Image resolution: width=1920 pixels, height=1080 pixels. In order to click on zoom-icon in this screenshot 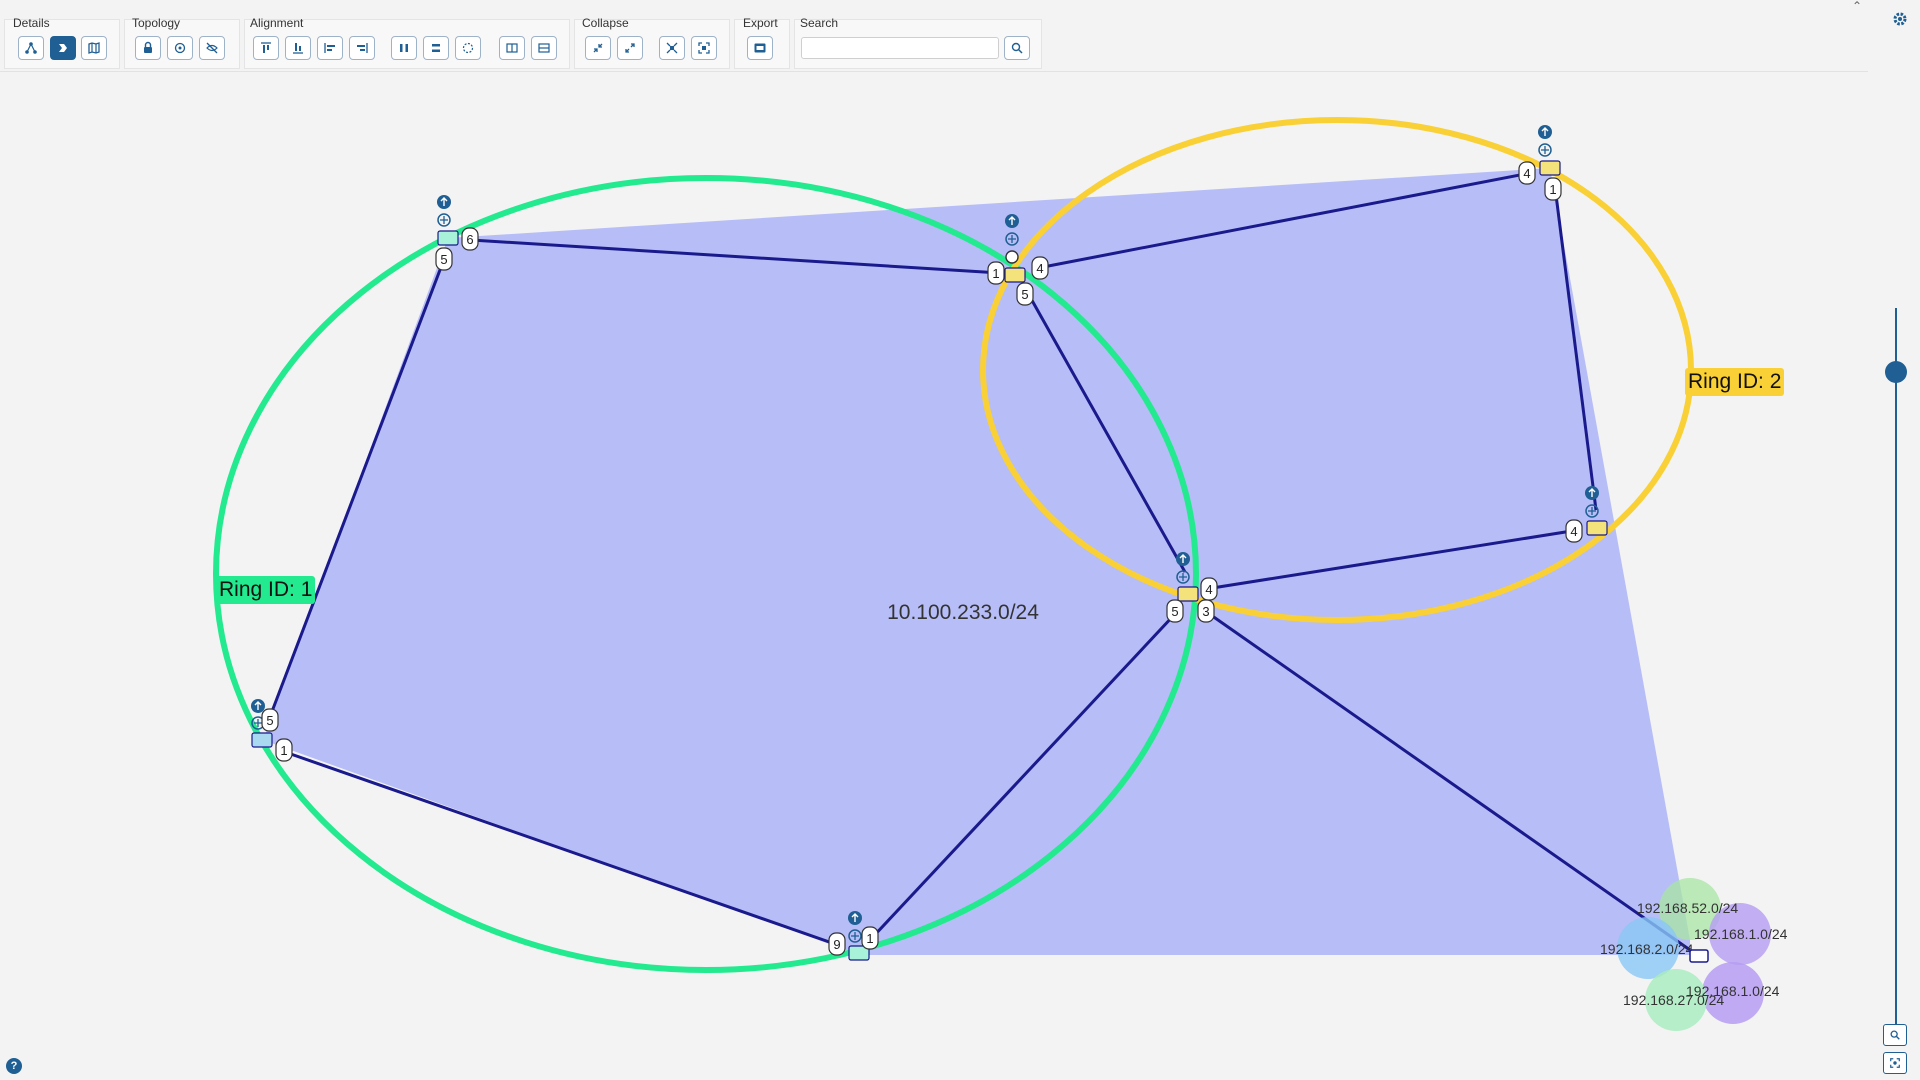, I will do `click(1895, 1035)`.